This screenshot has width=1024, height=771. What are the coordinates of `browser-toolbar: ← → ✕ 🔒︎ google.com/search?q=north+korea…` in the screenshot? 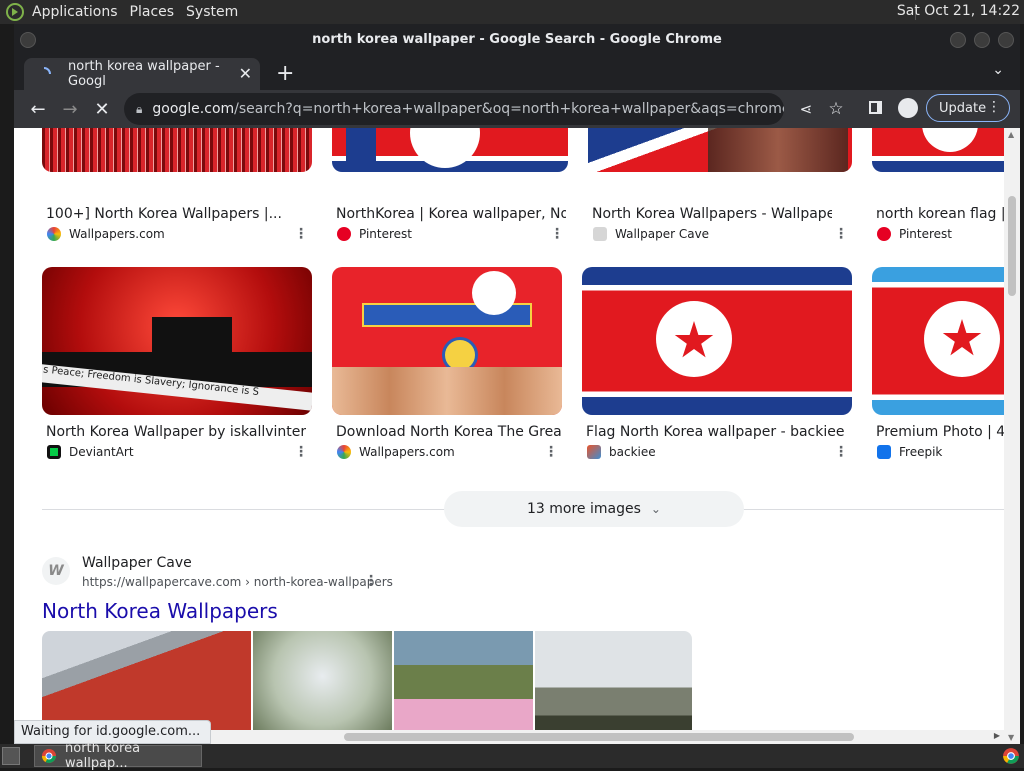 It's located at (517, 109).